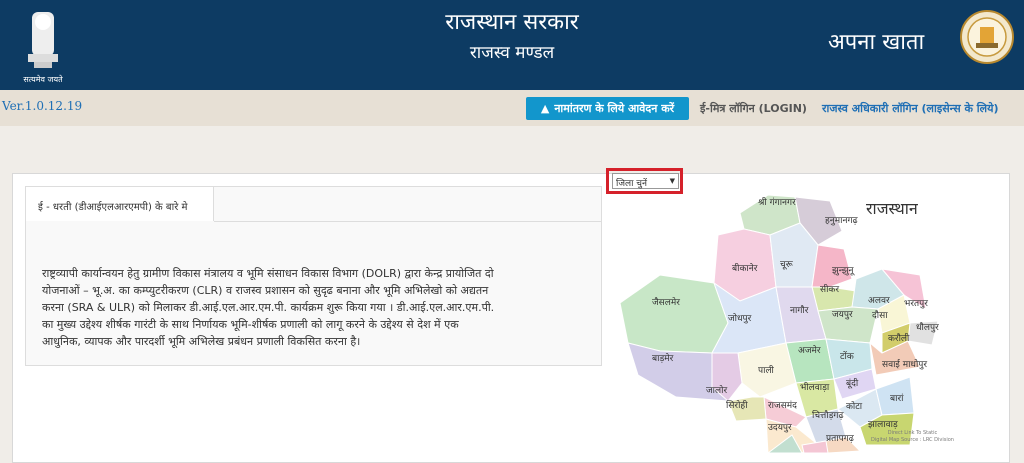  I want to click on district-label: नागौर, so click(799, 310).